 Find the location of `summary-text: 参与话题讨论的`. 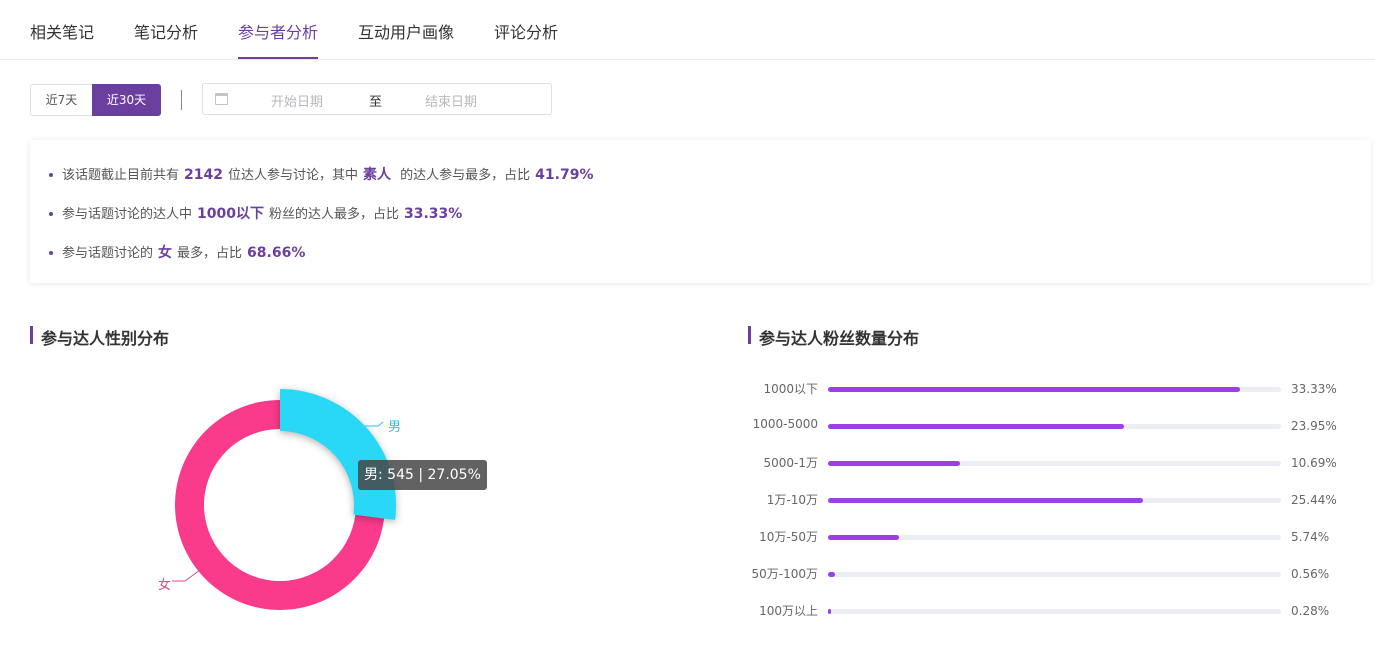

summary-text: 参与话题讨论的 is located at coordinates (108, 253).